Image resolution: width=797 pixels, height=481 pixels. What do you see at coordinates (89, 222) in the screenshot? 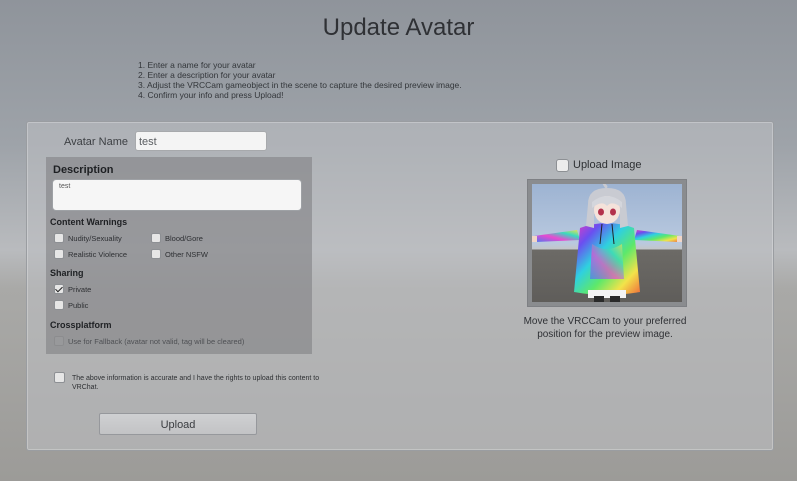
I see `content-warnings-label: Content Warnings` at bounding box center [89, 222].